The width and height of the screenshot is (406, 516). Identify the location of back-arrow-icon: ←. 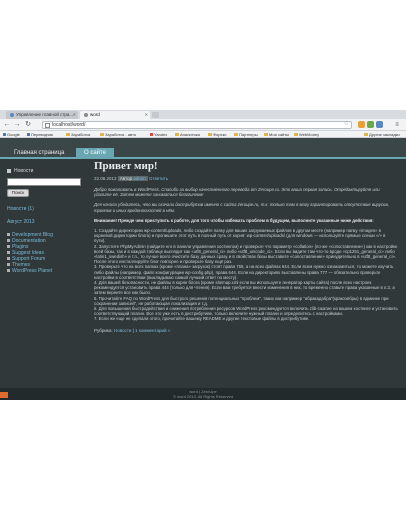
(7, 125).